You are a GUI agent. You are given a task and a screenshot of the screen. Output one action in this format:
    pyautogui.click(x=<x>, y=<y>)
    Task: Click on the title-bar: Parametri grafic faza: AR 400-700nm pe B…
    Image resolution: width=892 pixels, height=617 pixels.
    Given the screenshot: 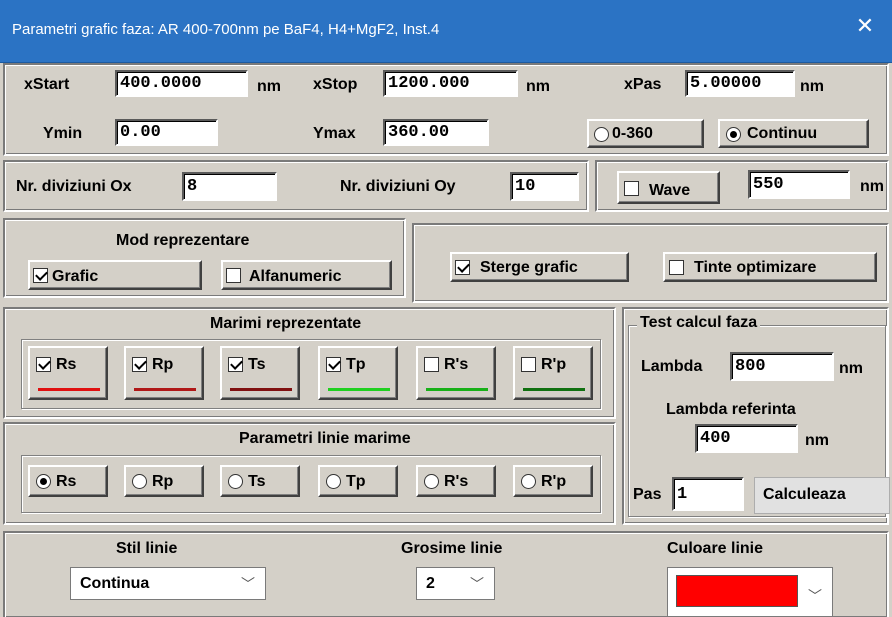 What is the action you would take?
    pyautogui.click(x=446, y=31)
    